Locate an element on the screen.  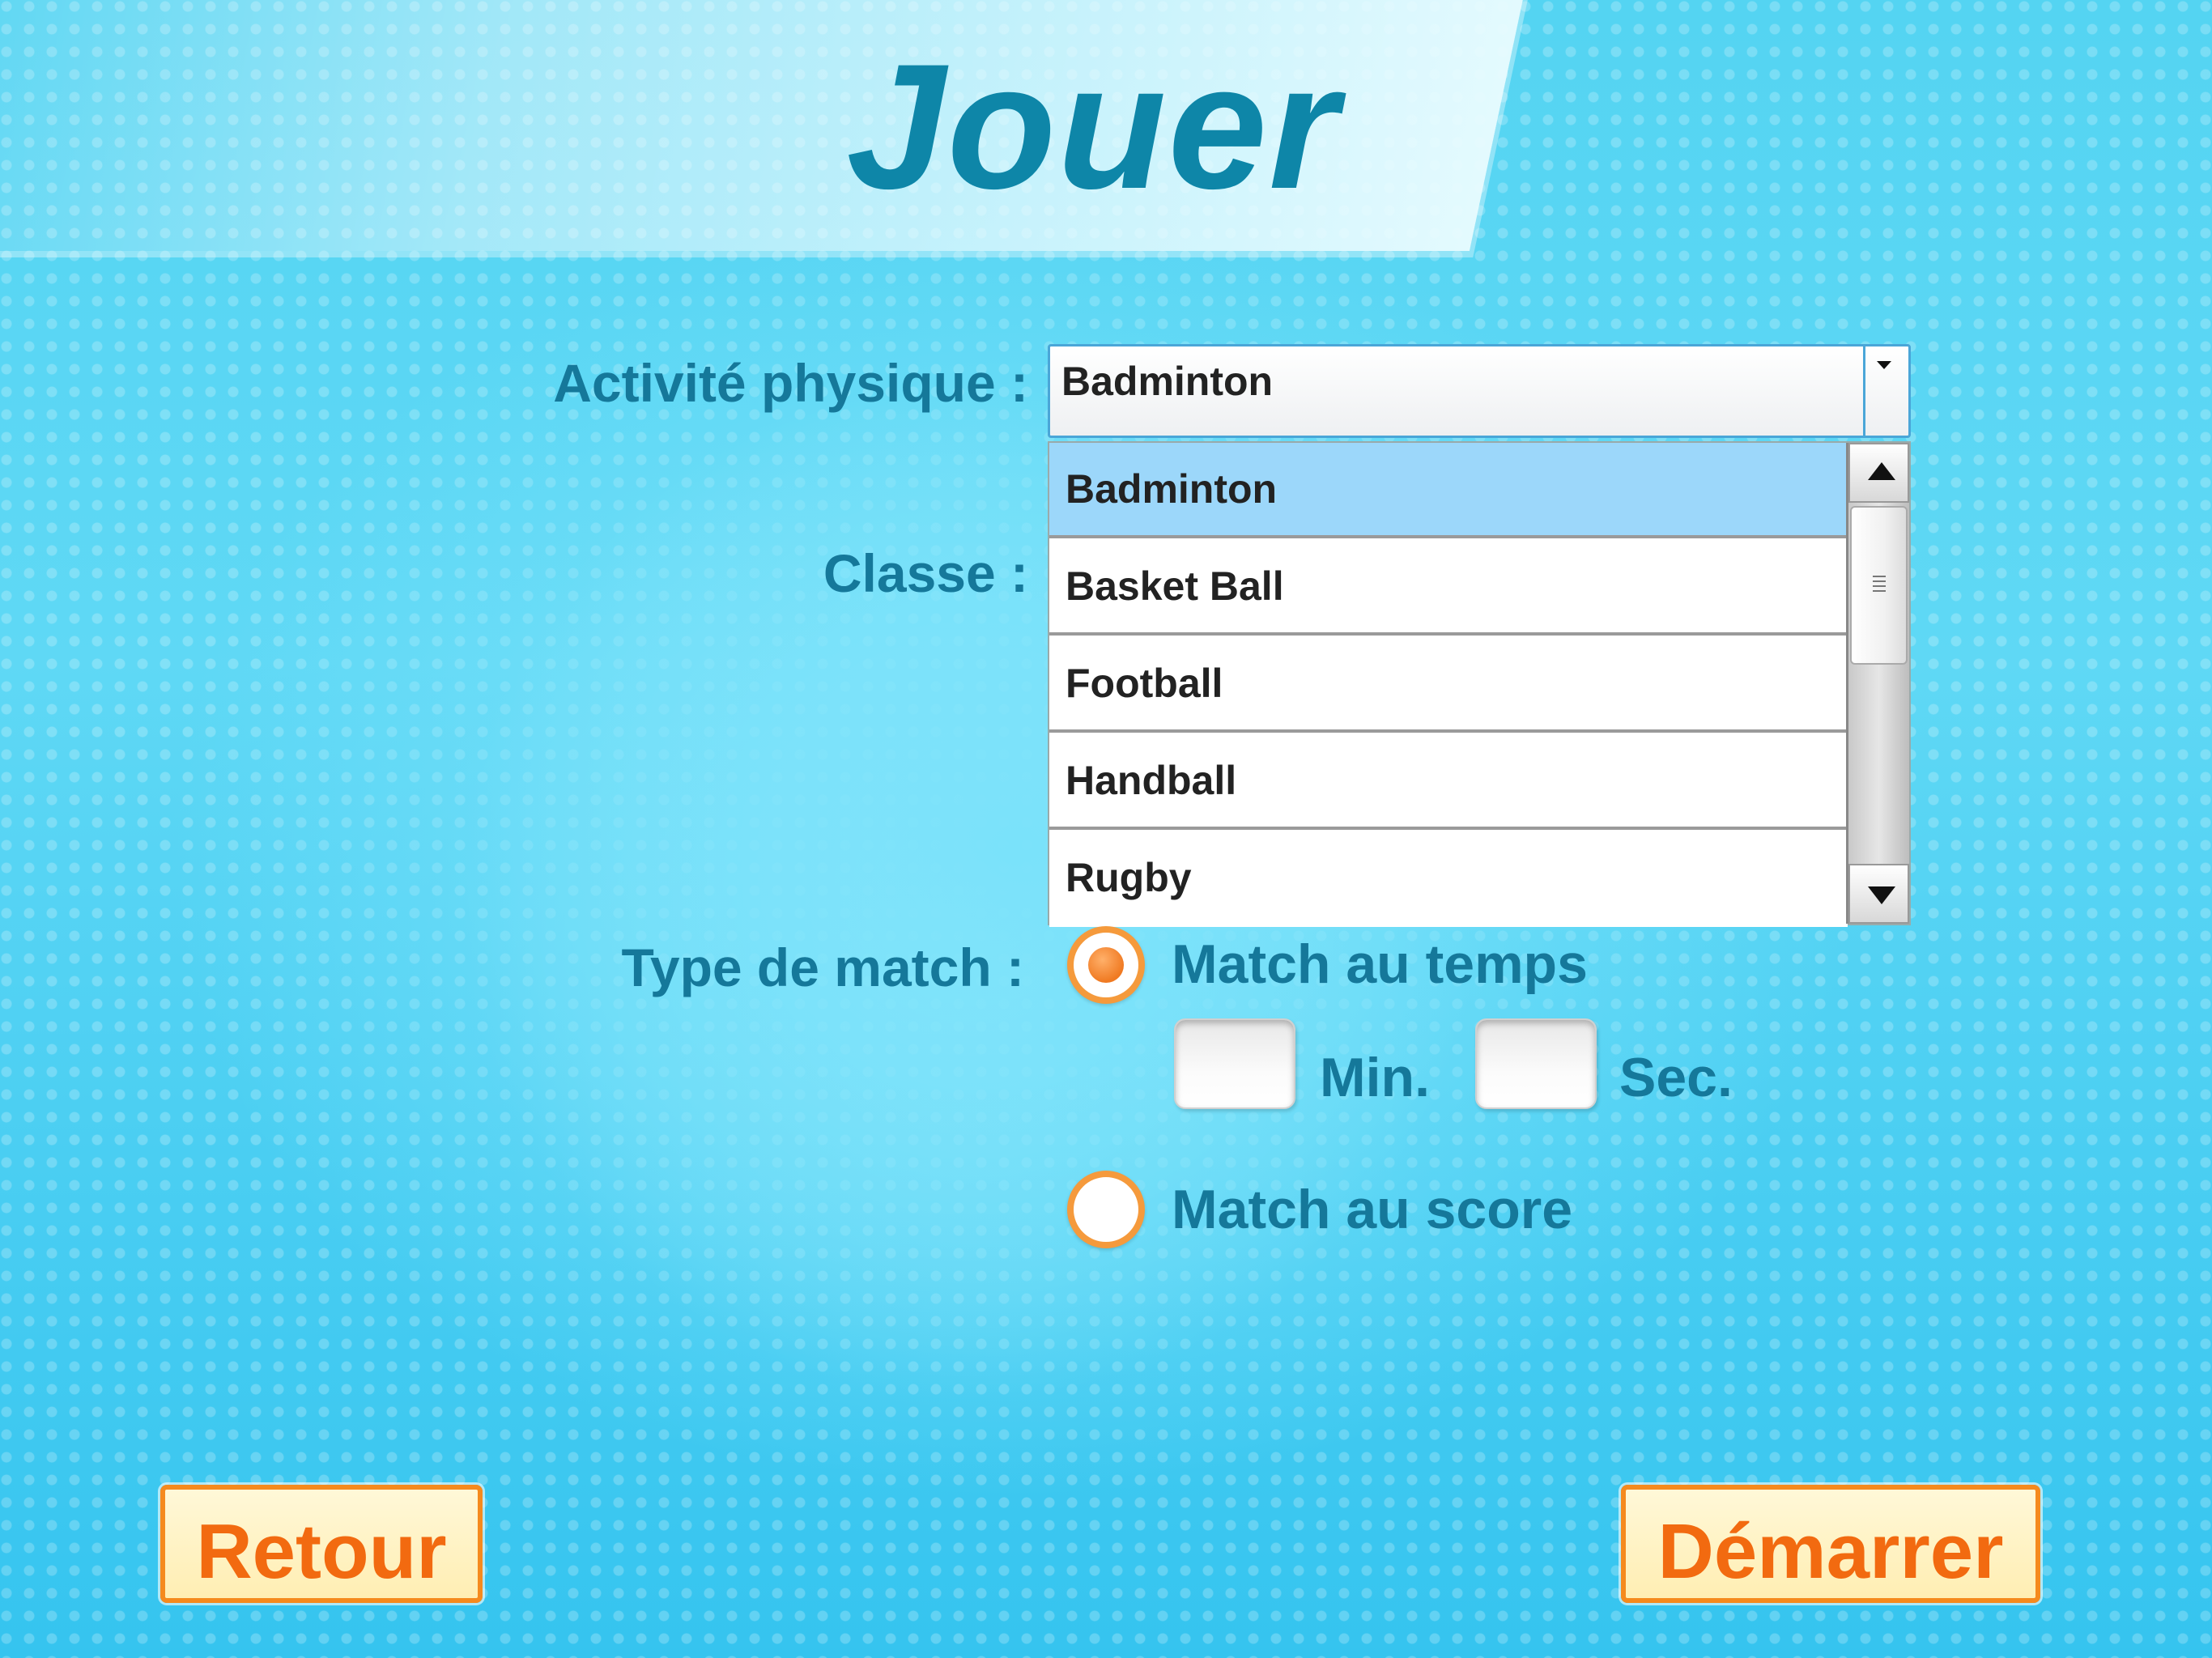
activity-select: Badminton is located at coordinates (1480, 391).